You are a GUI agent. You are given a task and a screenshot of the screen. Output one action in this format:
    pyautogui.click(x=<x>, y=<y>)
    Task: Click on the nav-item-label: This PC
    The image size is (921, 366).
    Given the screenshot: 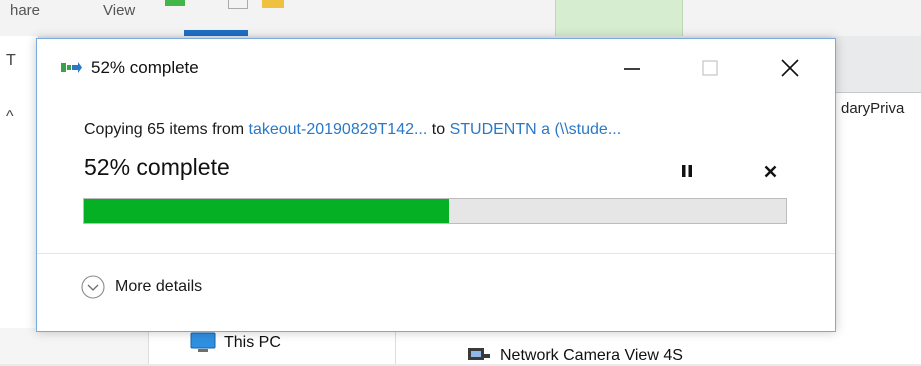 What is the action you would take?
    pyautogui.click(x=252, y=342)
    